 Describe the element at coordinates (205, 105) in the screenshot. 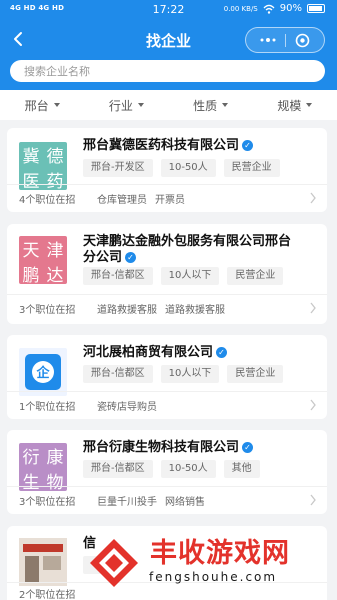

I see `filter-label: 性质` at that location.